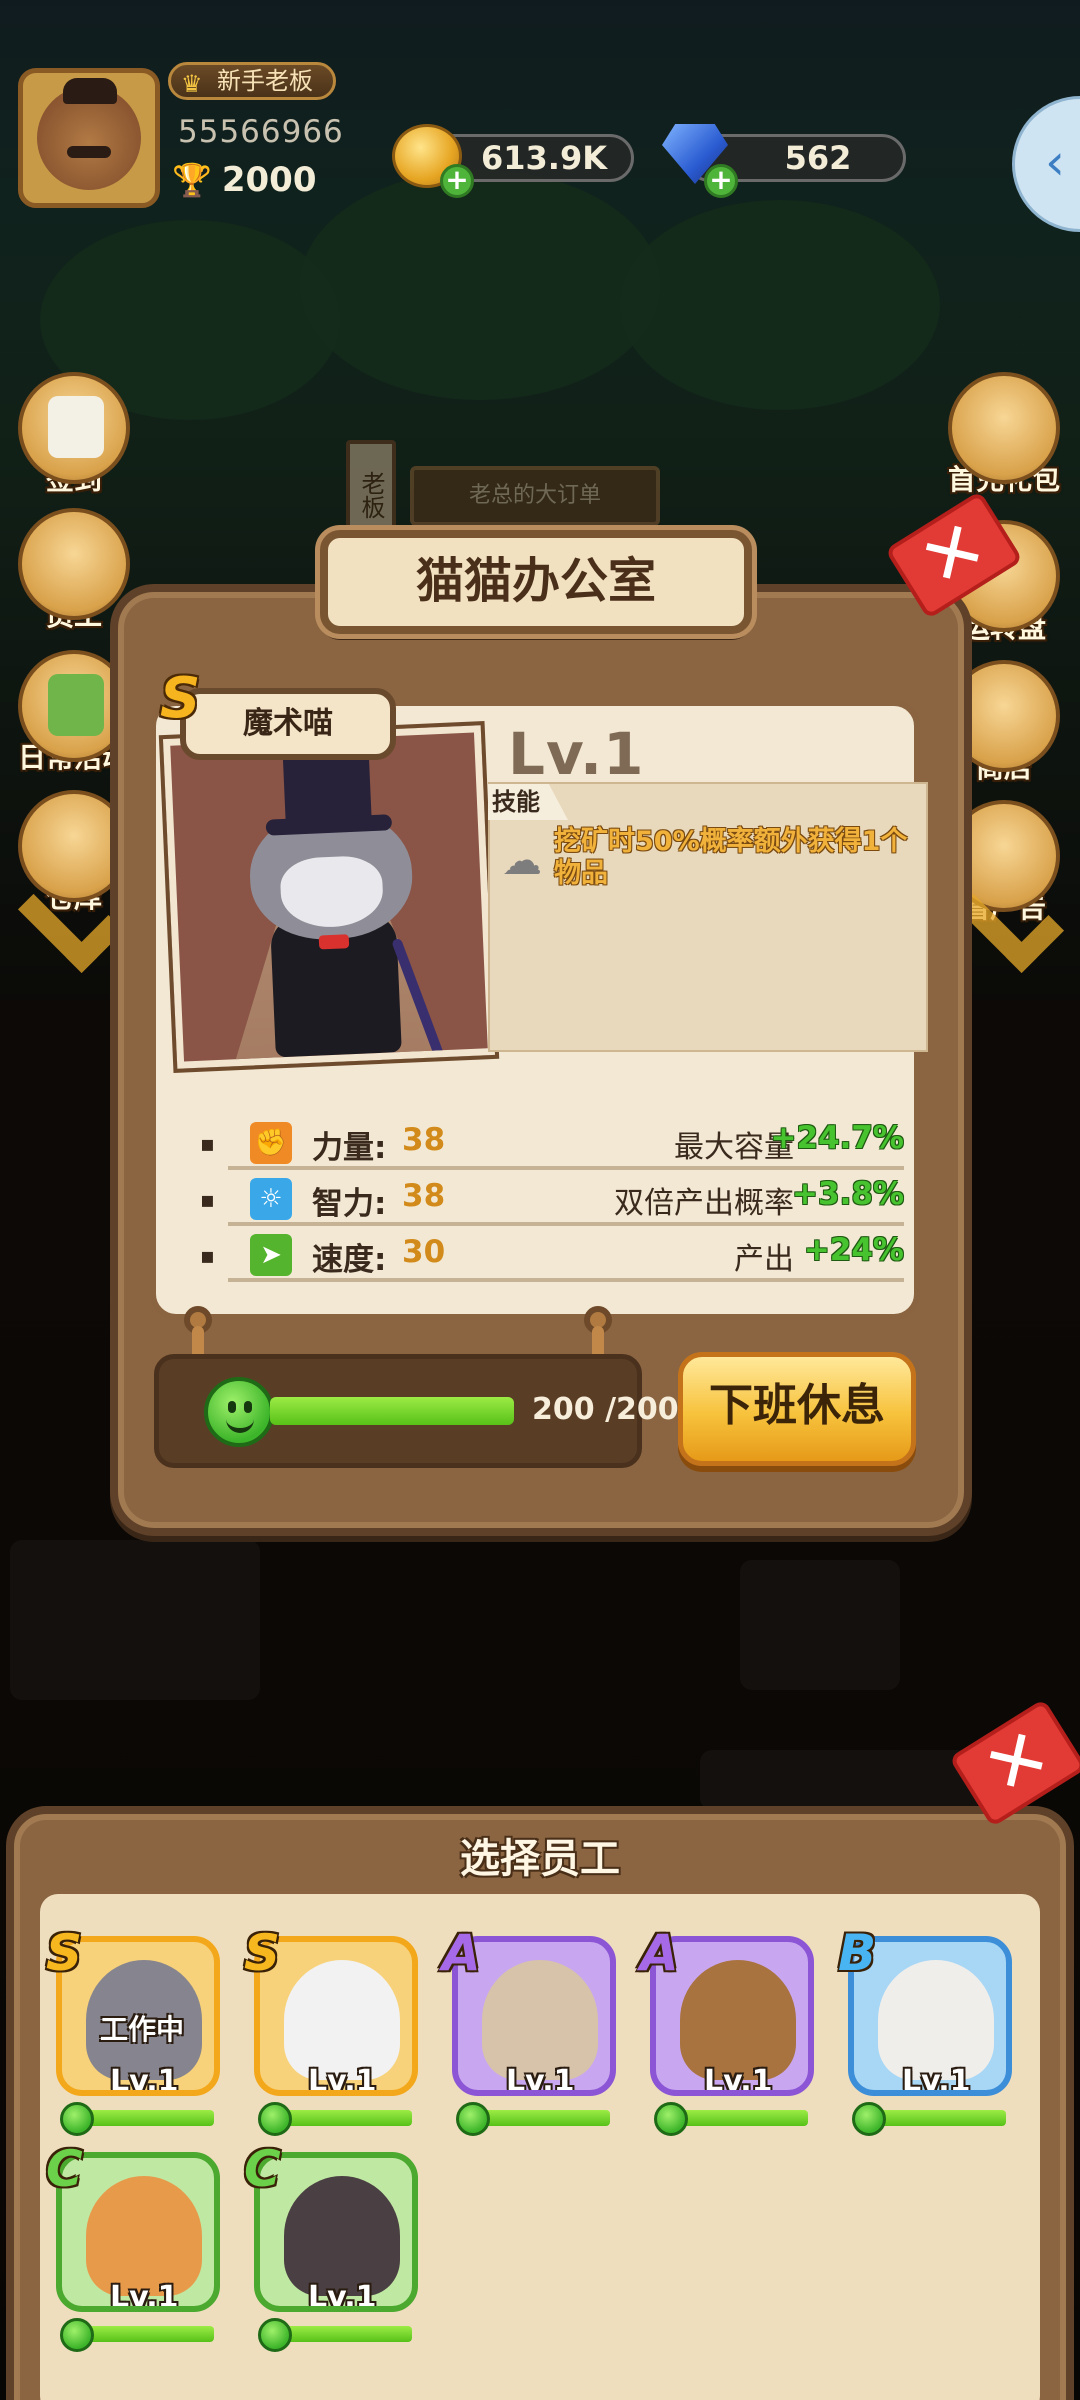 Image resolution: width=1080 pixels, height=2400 pixels. I want to click on staff-card: 工作中 Lv.1 S, so click(134, 2030).